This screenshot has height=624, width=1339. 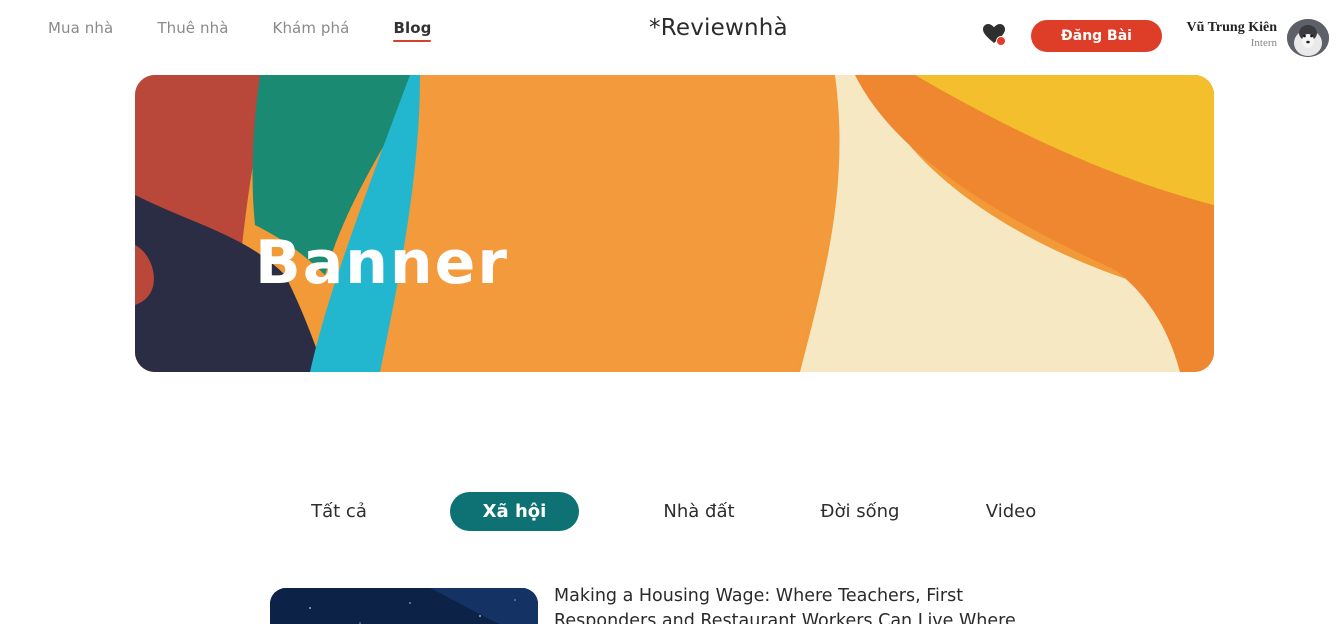 What do you see at coordinates (412, 30) in the screenshot?
I see `nav-item-blog: Blog` at bounding box center [412, 30].